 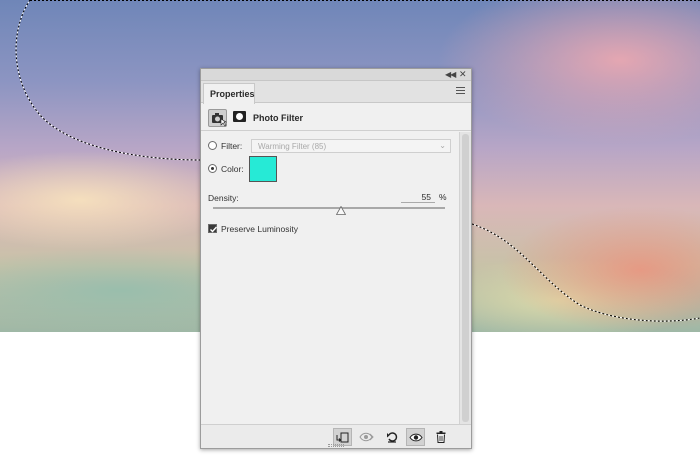 What do you see at coordinates (336, 75) in the screenshot?
I see `panel-titlebar: ◀◀ ✕` at bounding box center [336, 75].